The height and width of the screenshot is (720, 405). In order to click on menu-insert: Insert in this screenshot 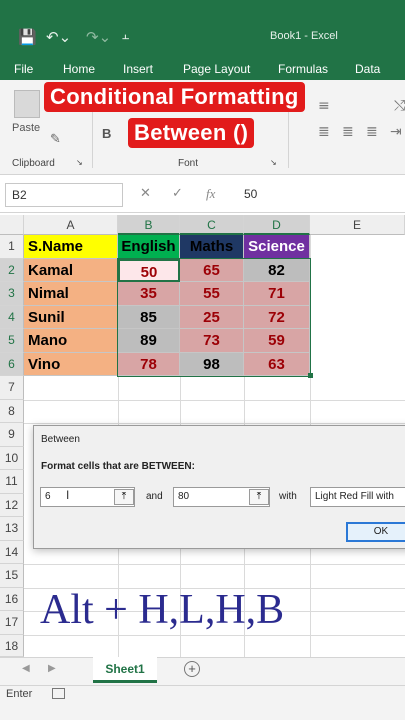, I will do `click(138, 69)`.